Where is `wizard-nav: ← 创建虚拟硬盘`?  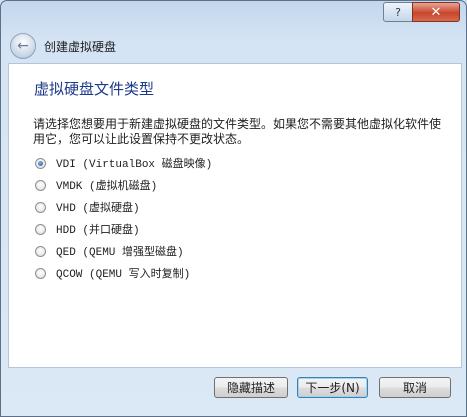 wizard-nav: ← 创建虚拟硬盘 is located at coordinates (233, 45).